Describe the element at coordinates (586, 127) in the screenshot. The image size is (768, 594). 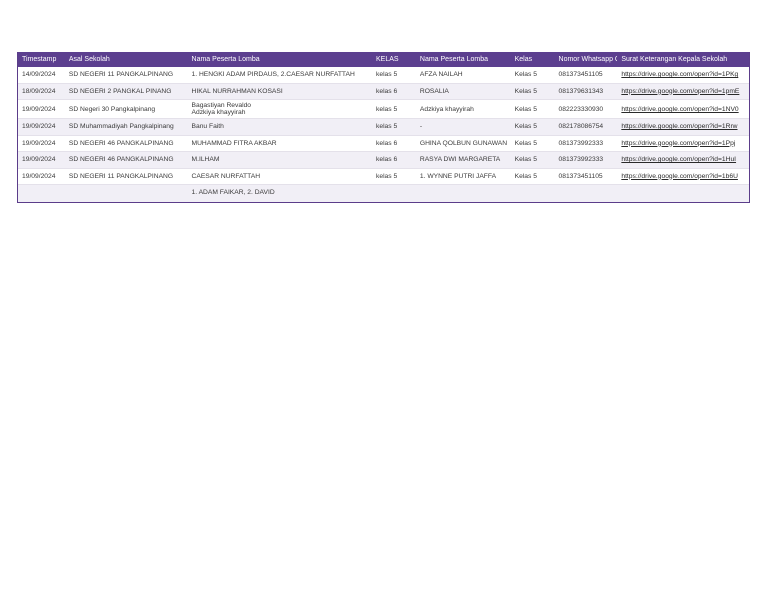
I see `cell-whatsapp: 082178086754` at that location.